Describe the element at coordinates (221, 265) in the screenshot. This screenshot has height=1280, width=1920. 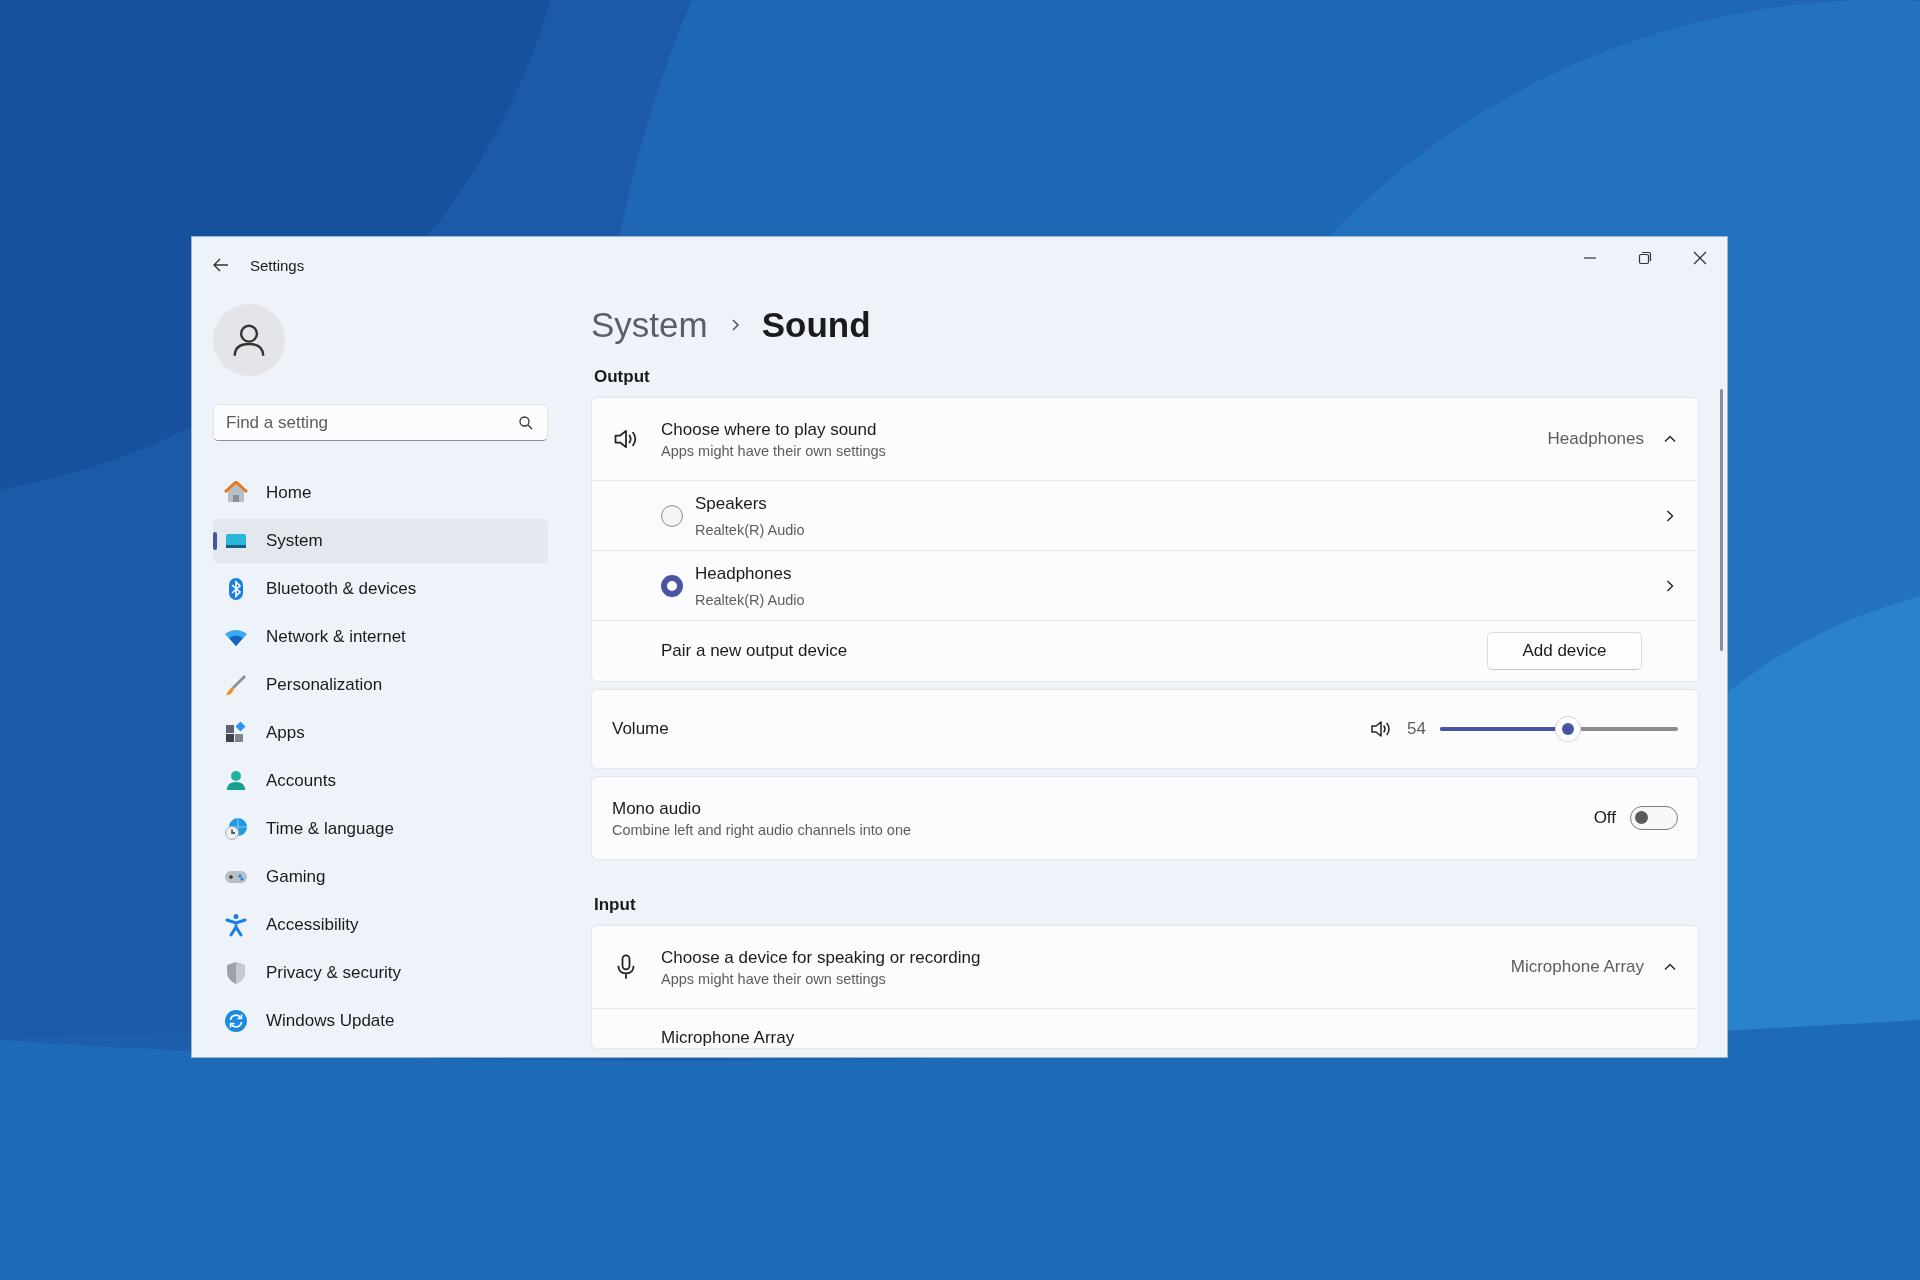
I see `back-arrow-icon` at that location.